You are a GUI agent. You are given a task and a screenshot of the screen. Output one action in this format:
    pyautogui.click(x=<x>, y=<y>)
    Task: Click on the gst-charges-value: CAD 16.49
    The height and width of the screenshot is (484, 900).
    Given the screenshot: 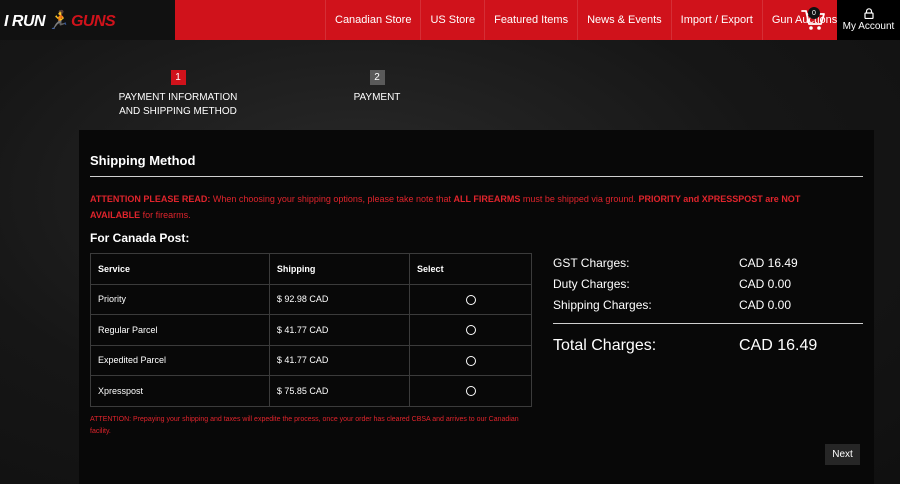 What is the action you would take?
    pyautogui.click(x=768, y=263)
    